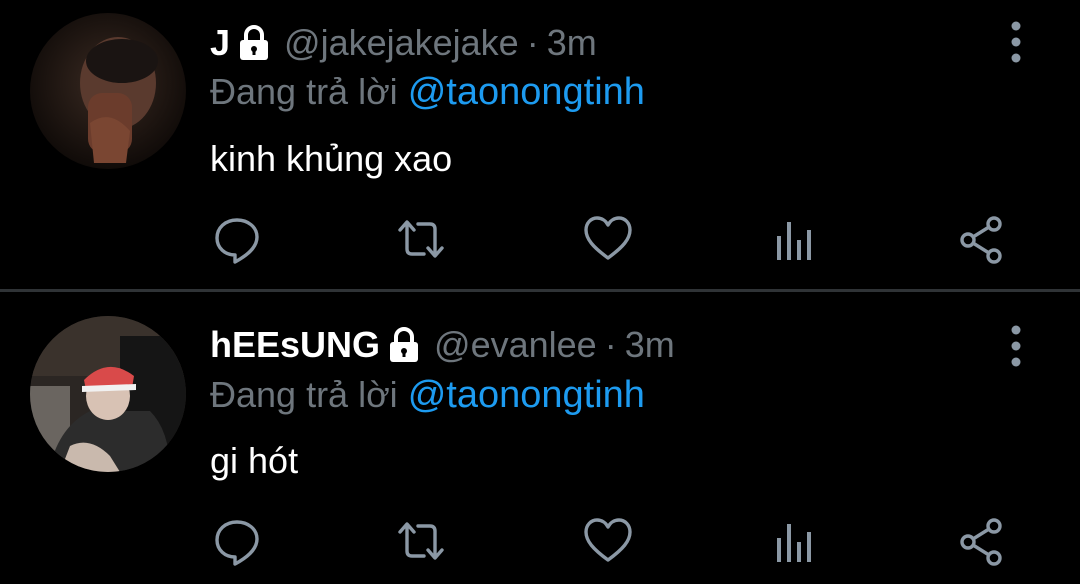 Image resolution: width=1080 pixels, height=584 pixels. I want to click on tweet-header: hEEsUNG @evanlee · 3m, so click(442, 345).